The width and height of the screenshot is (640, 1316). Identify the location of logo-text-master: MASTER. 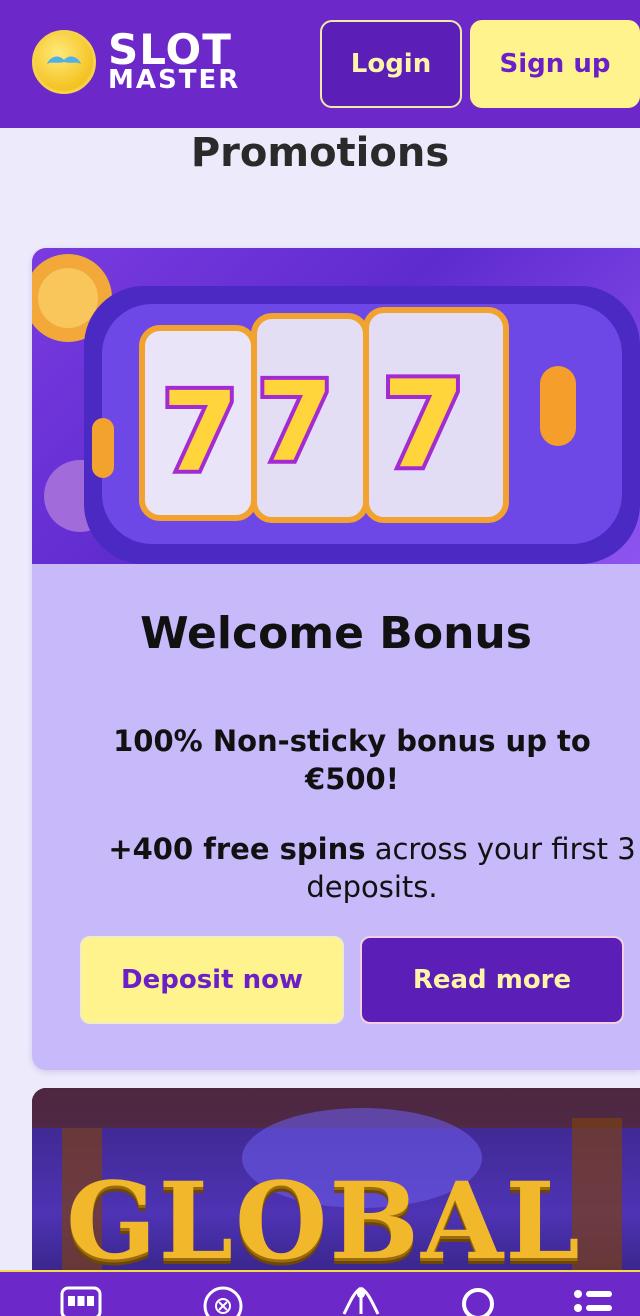
(174, 80).